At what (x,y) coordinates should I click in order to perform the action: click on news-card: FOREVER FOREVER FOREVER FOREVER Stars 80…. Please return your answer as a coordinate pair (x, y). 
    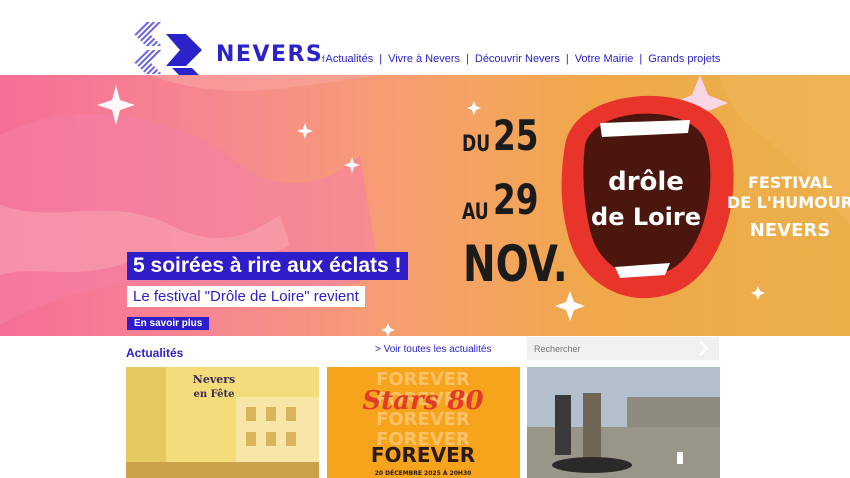
    Looking at the image, I should click on (423, 422).